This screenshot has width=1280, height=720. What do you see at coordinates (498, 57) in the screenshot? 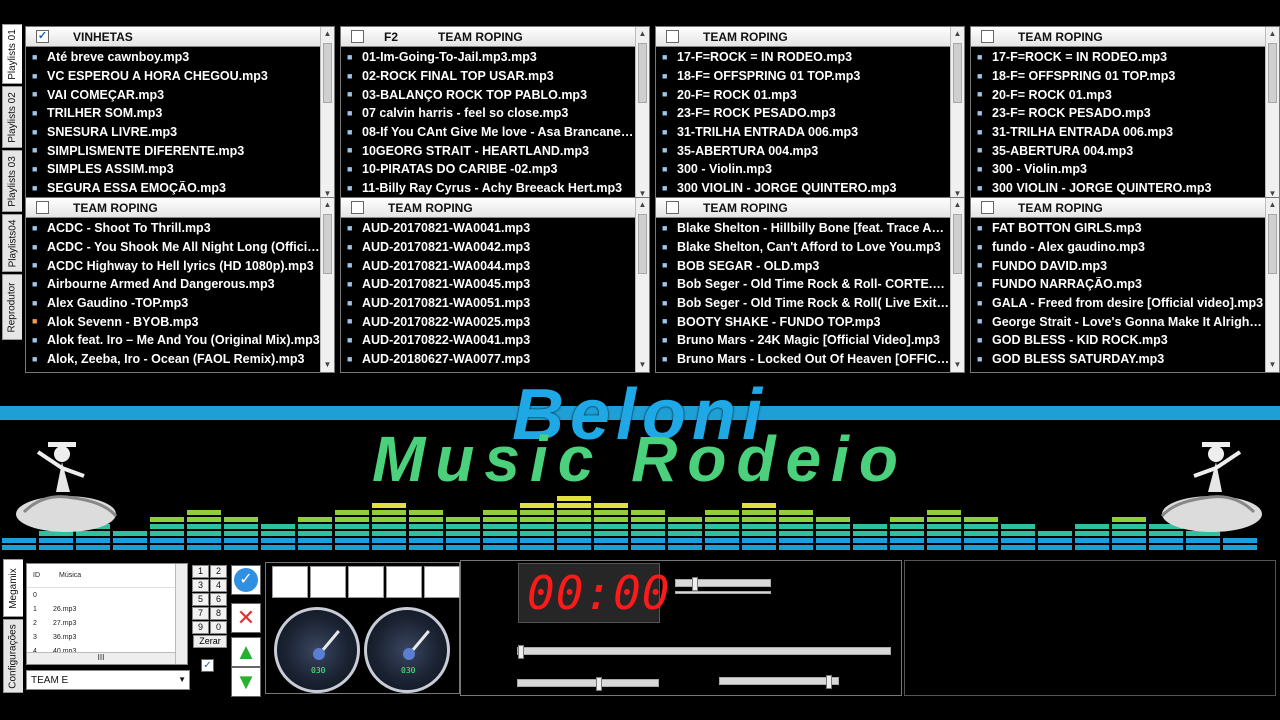
I see `track-item: ■ 01-Im-Going-To-Jail.mp3.mp3` at bounding box center [498, 57].